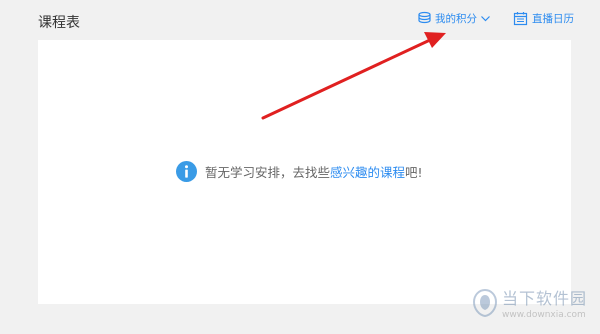 This screenshot has height=334, width=600. Describe the element at coordinates (544, 315) in the screenshot. I see `watermark-url: www.downxia.com` at that location.